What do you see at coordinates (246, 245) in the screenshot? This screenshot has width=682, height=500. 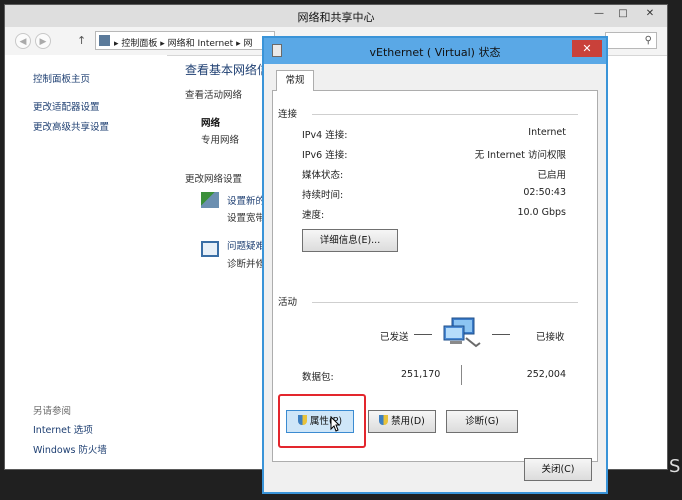 I see `troubleshoot-link: 问题疑难` at bounding box center [246, 245].